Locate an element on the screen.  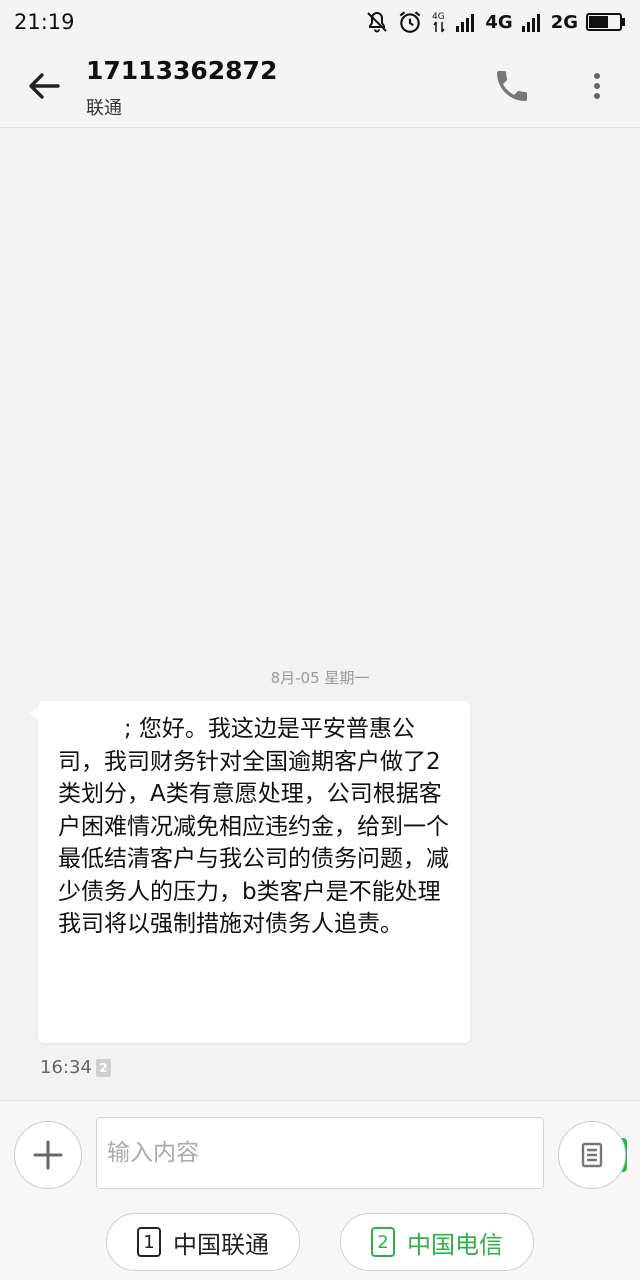
contact-number: 17113362872 is located at coordinates (182, 70).